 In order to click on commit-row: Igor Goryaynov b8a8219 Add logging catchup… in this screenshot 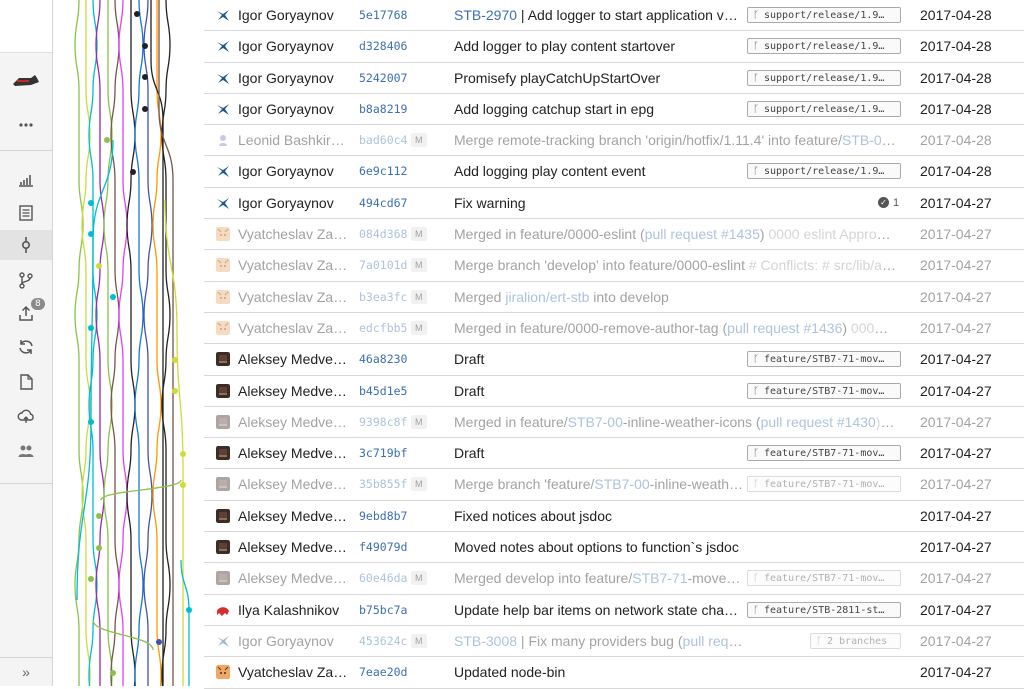, I will do `click(614, 110)`.